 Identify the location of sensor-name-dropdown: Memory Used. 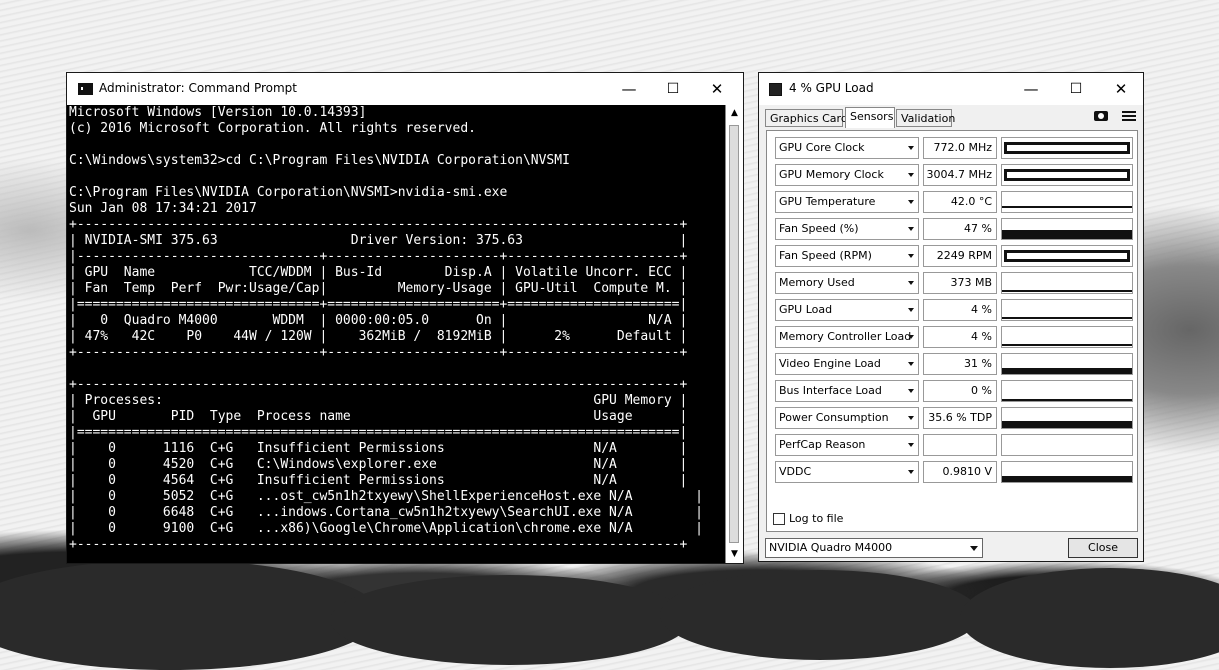
(847, 283).